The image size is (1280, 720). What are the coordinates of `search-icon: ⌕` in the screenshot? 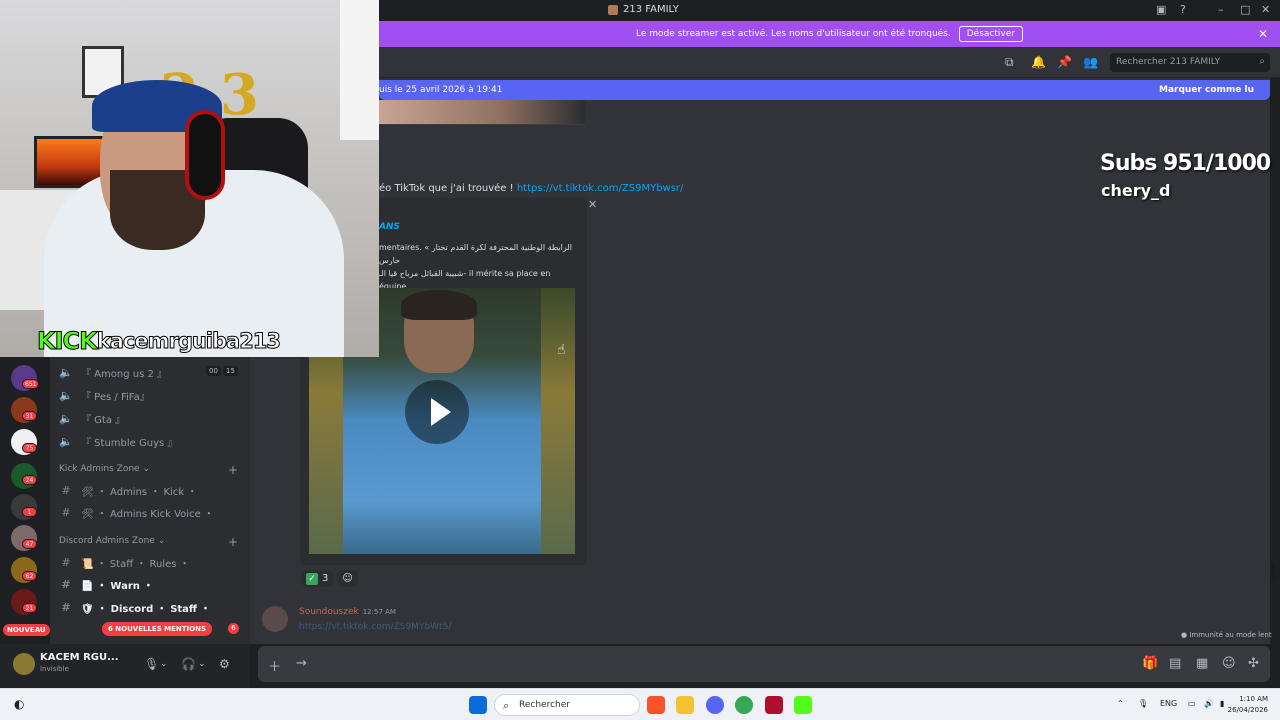 It's located at (1262, 61).